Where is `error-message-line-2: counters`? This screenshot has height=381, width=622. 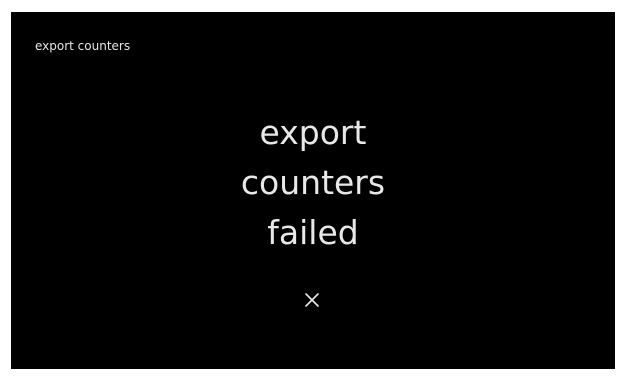
error-message-line-2: counters is located at coordinates (313, 182).